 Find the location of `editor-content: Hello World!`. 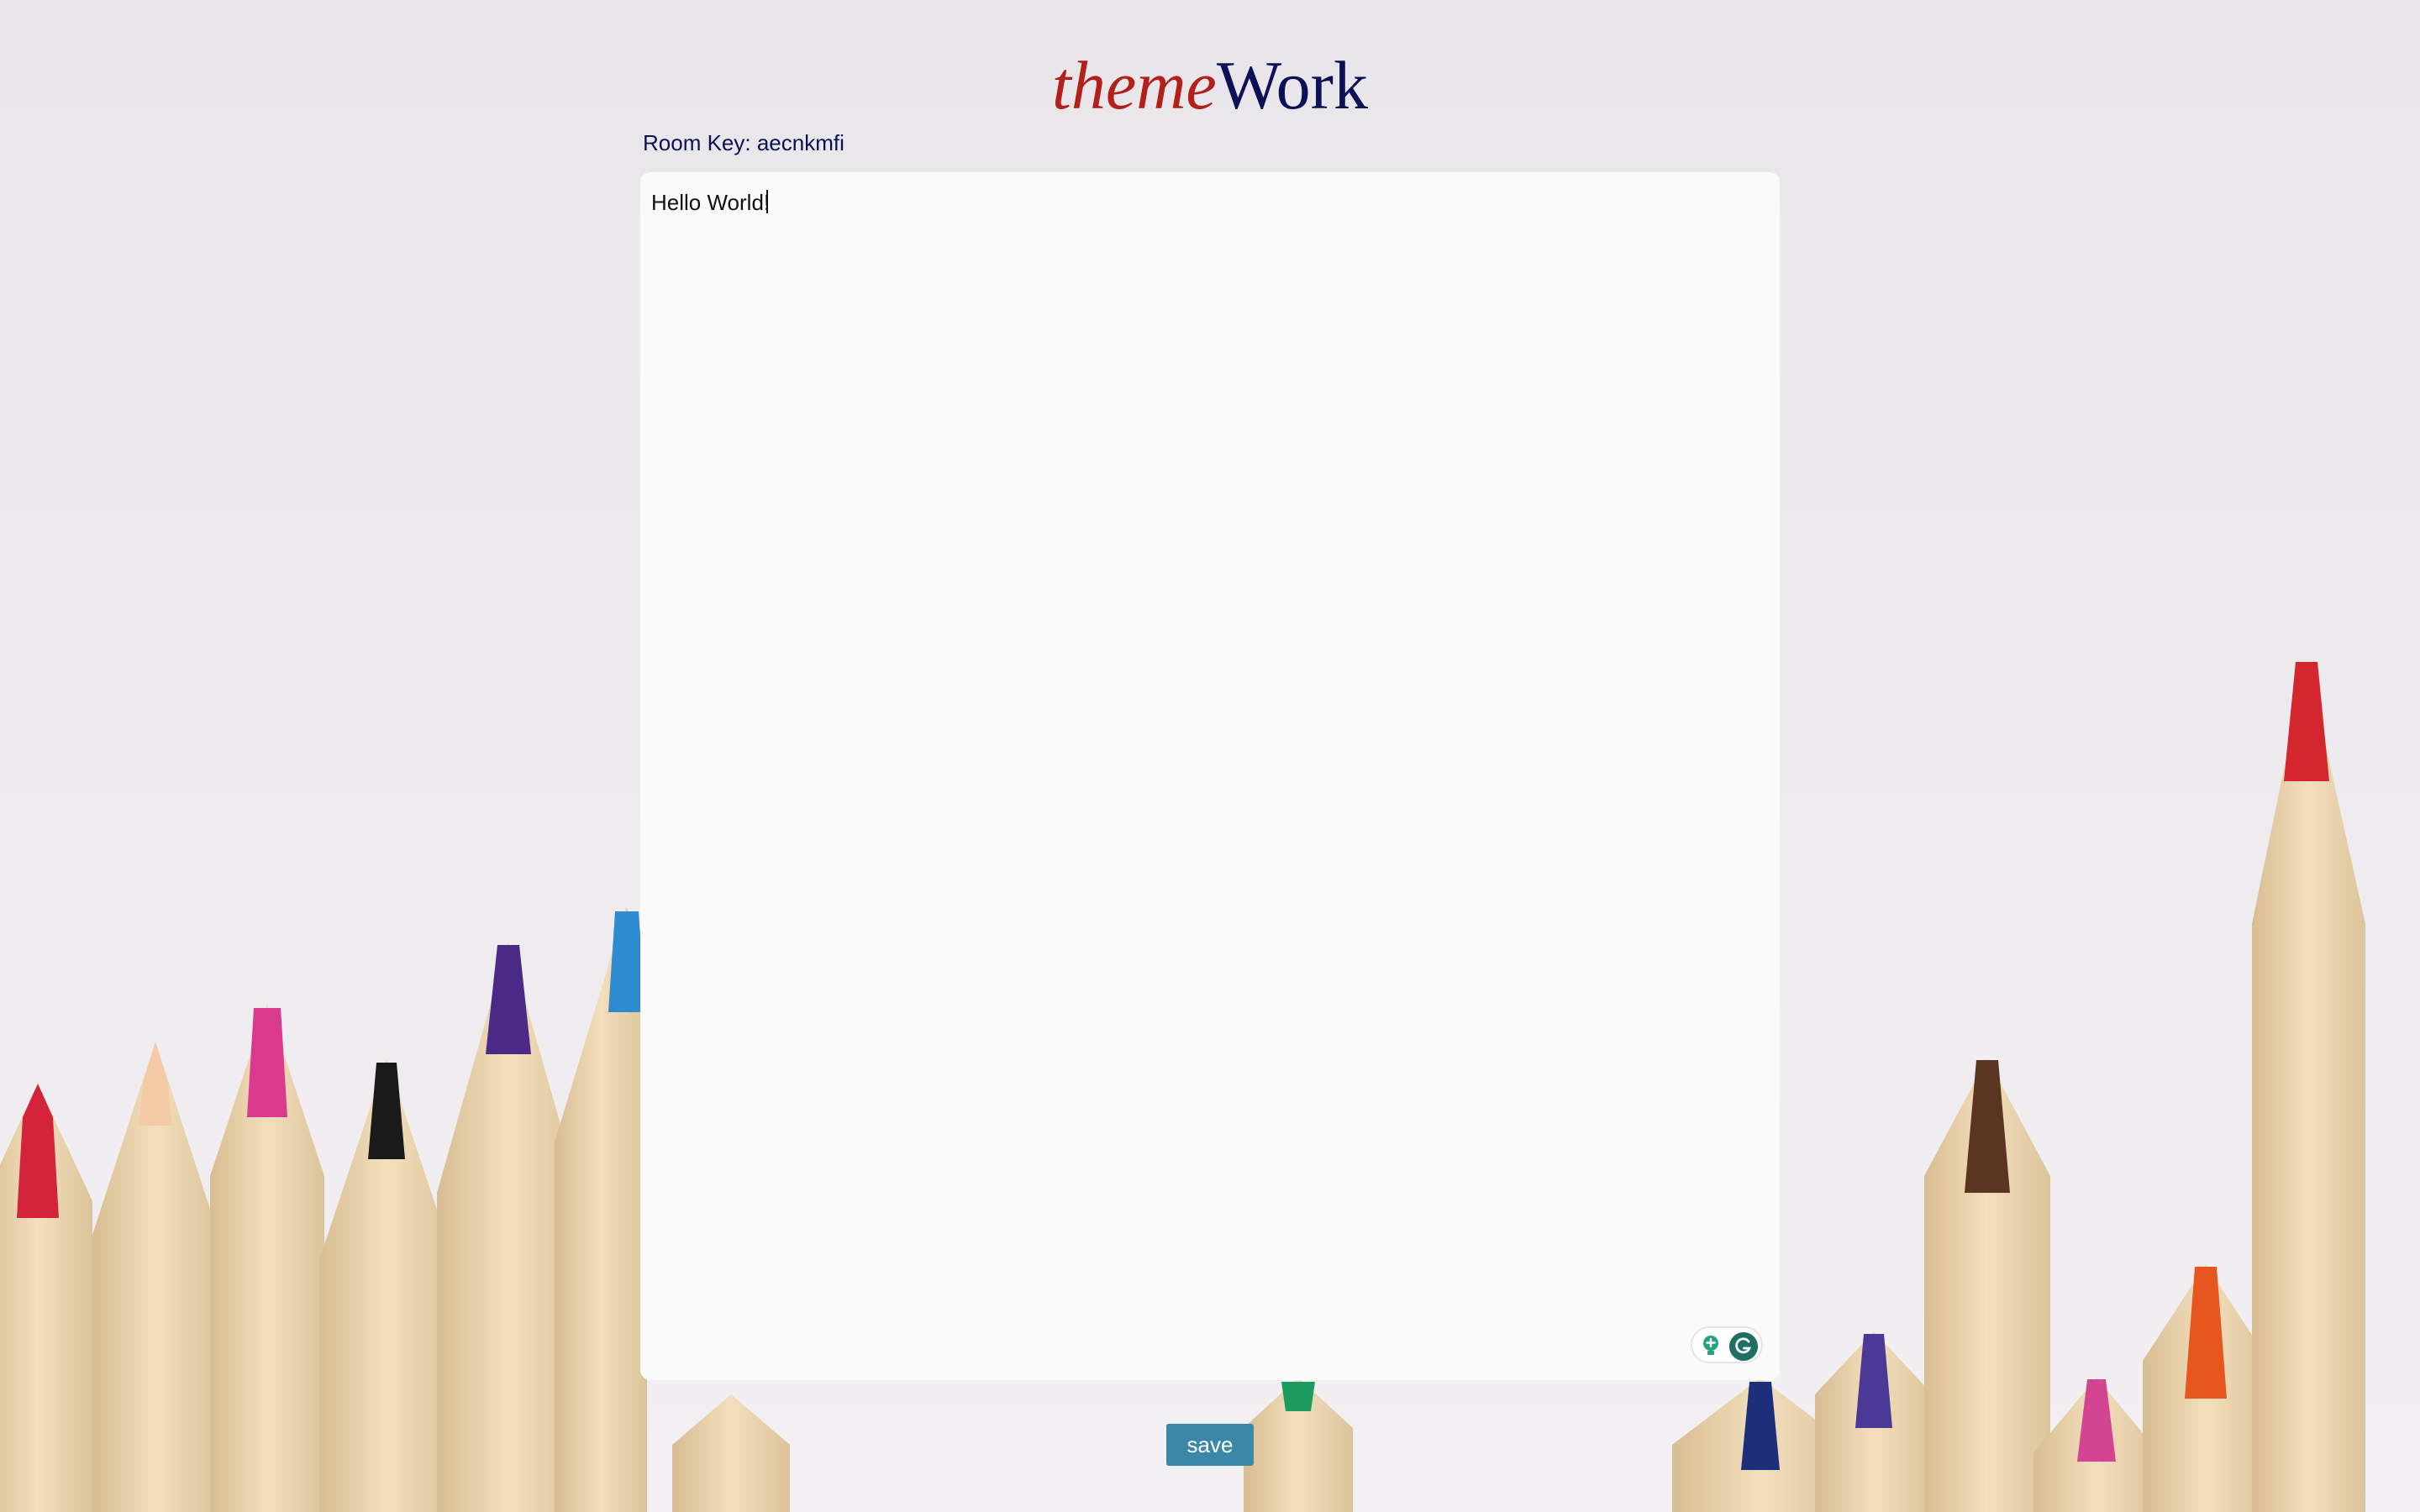

editor-content: Hello World! is located at coordinates (710, 202).